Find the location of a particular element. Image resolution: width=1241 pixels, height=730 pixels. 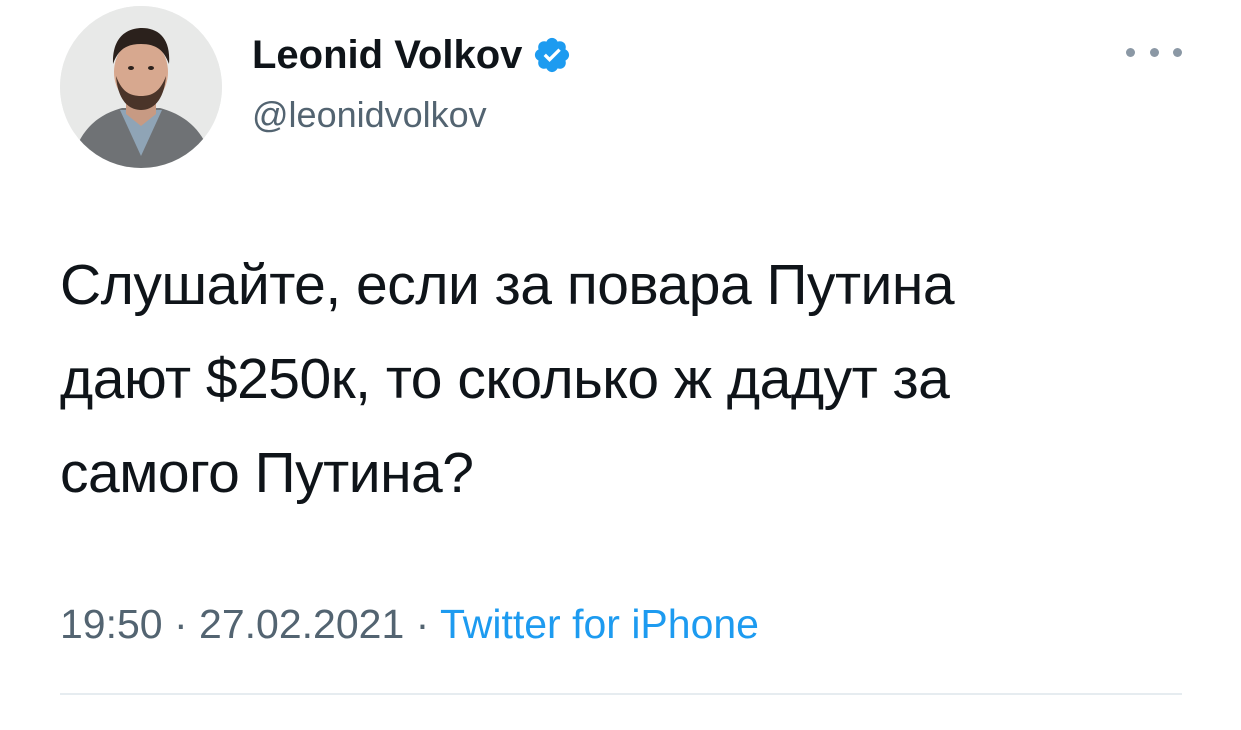

author-name-row: Leonid Volkov is located at coordinates (412, 55).